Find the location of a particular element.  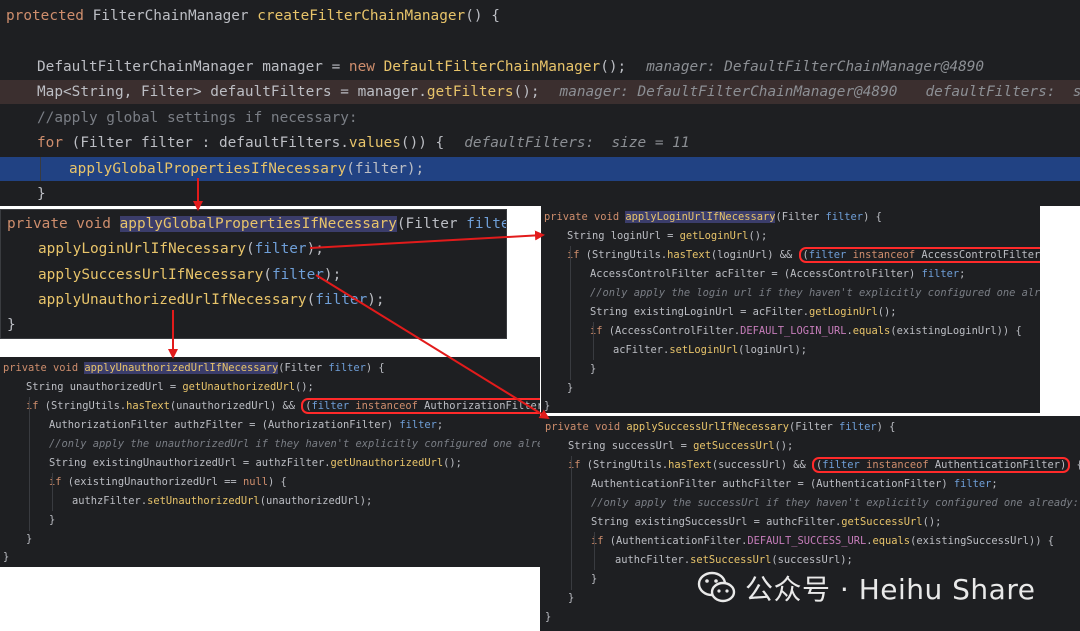

code-line: applySuccessUrlIfNecessary(filter); is located at coordinates (253, 275).